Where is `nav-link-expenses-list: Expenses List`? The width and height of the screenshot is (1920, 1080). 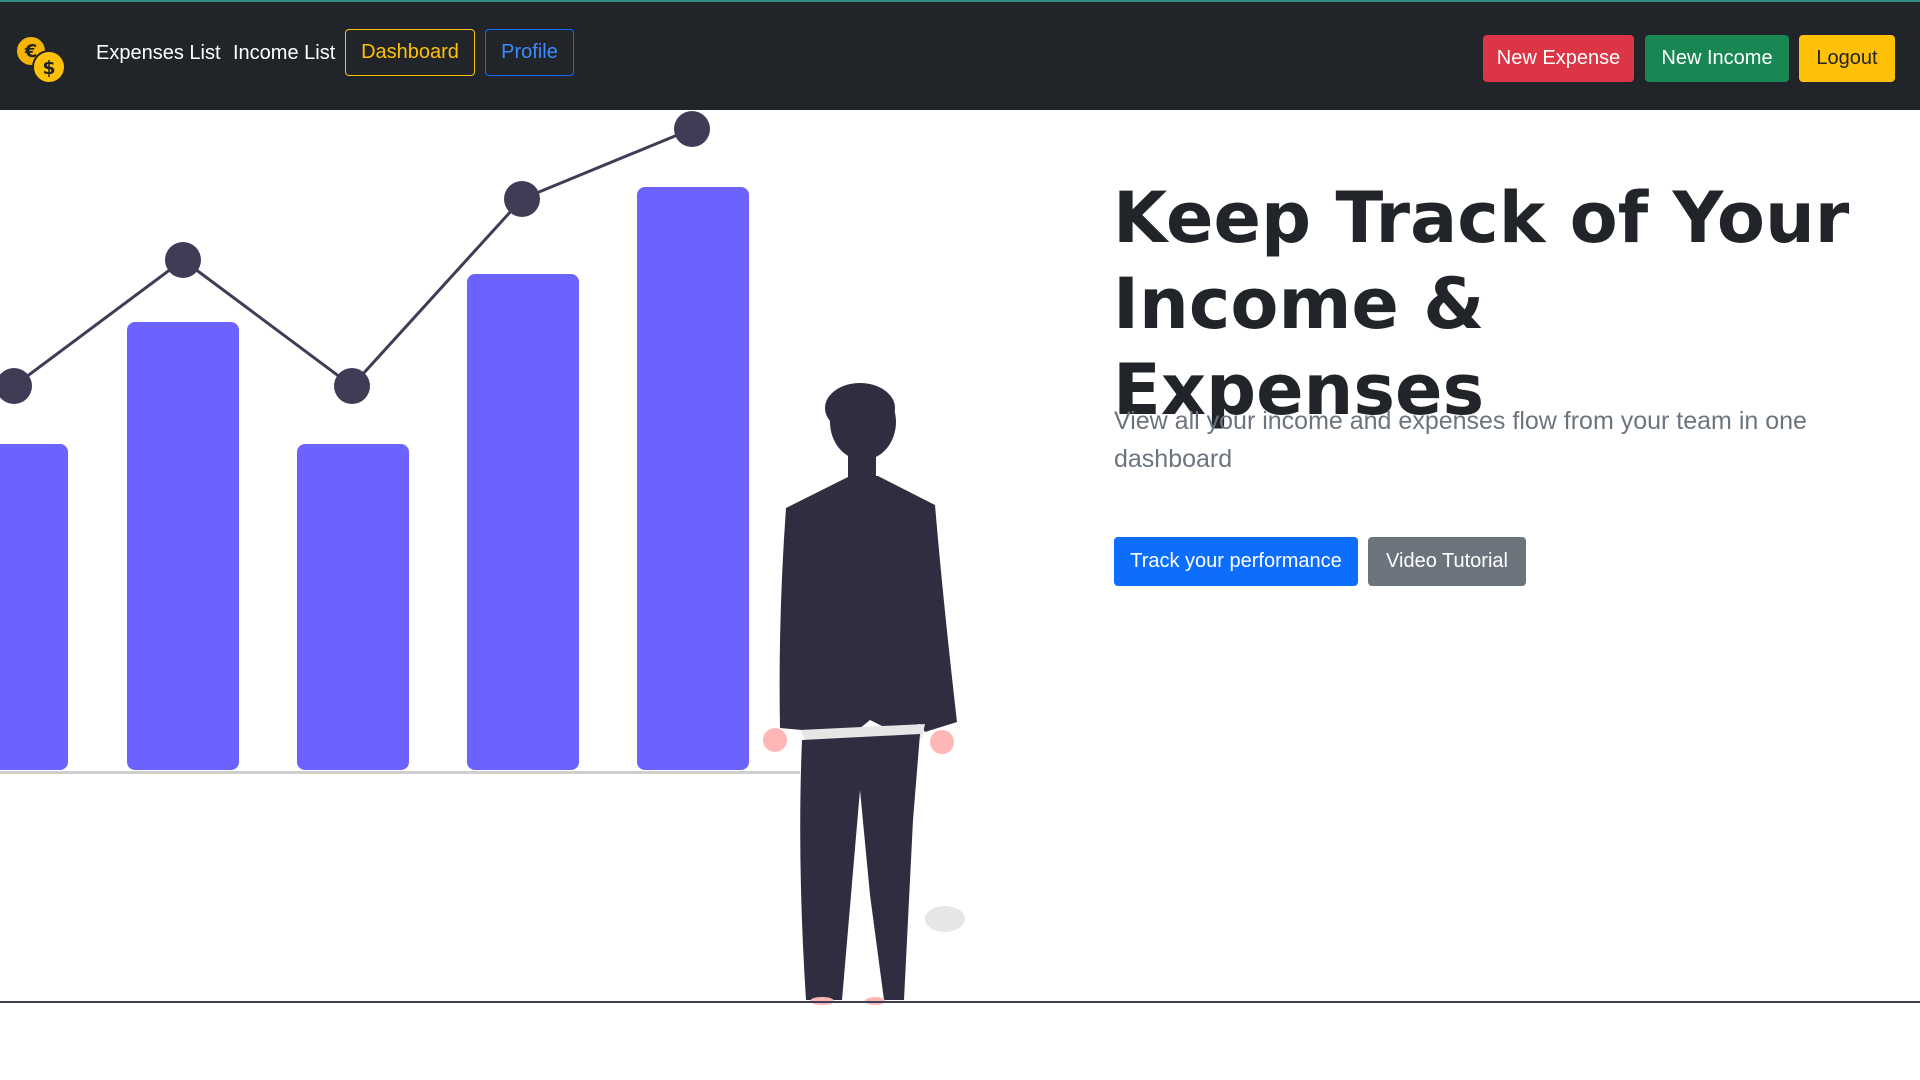
nav-link-expenses-list: Expenses List is located at coordinates (158, 53).